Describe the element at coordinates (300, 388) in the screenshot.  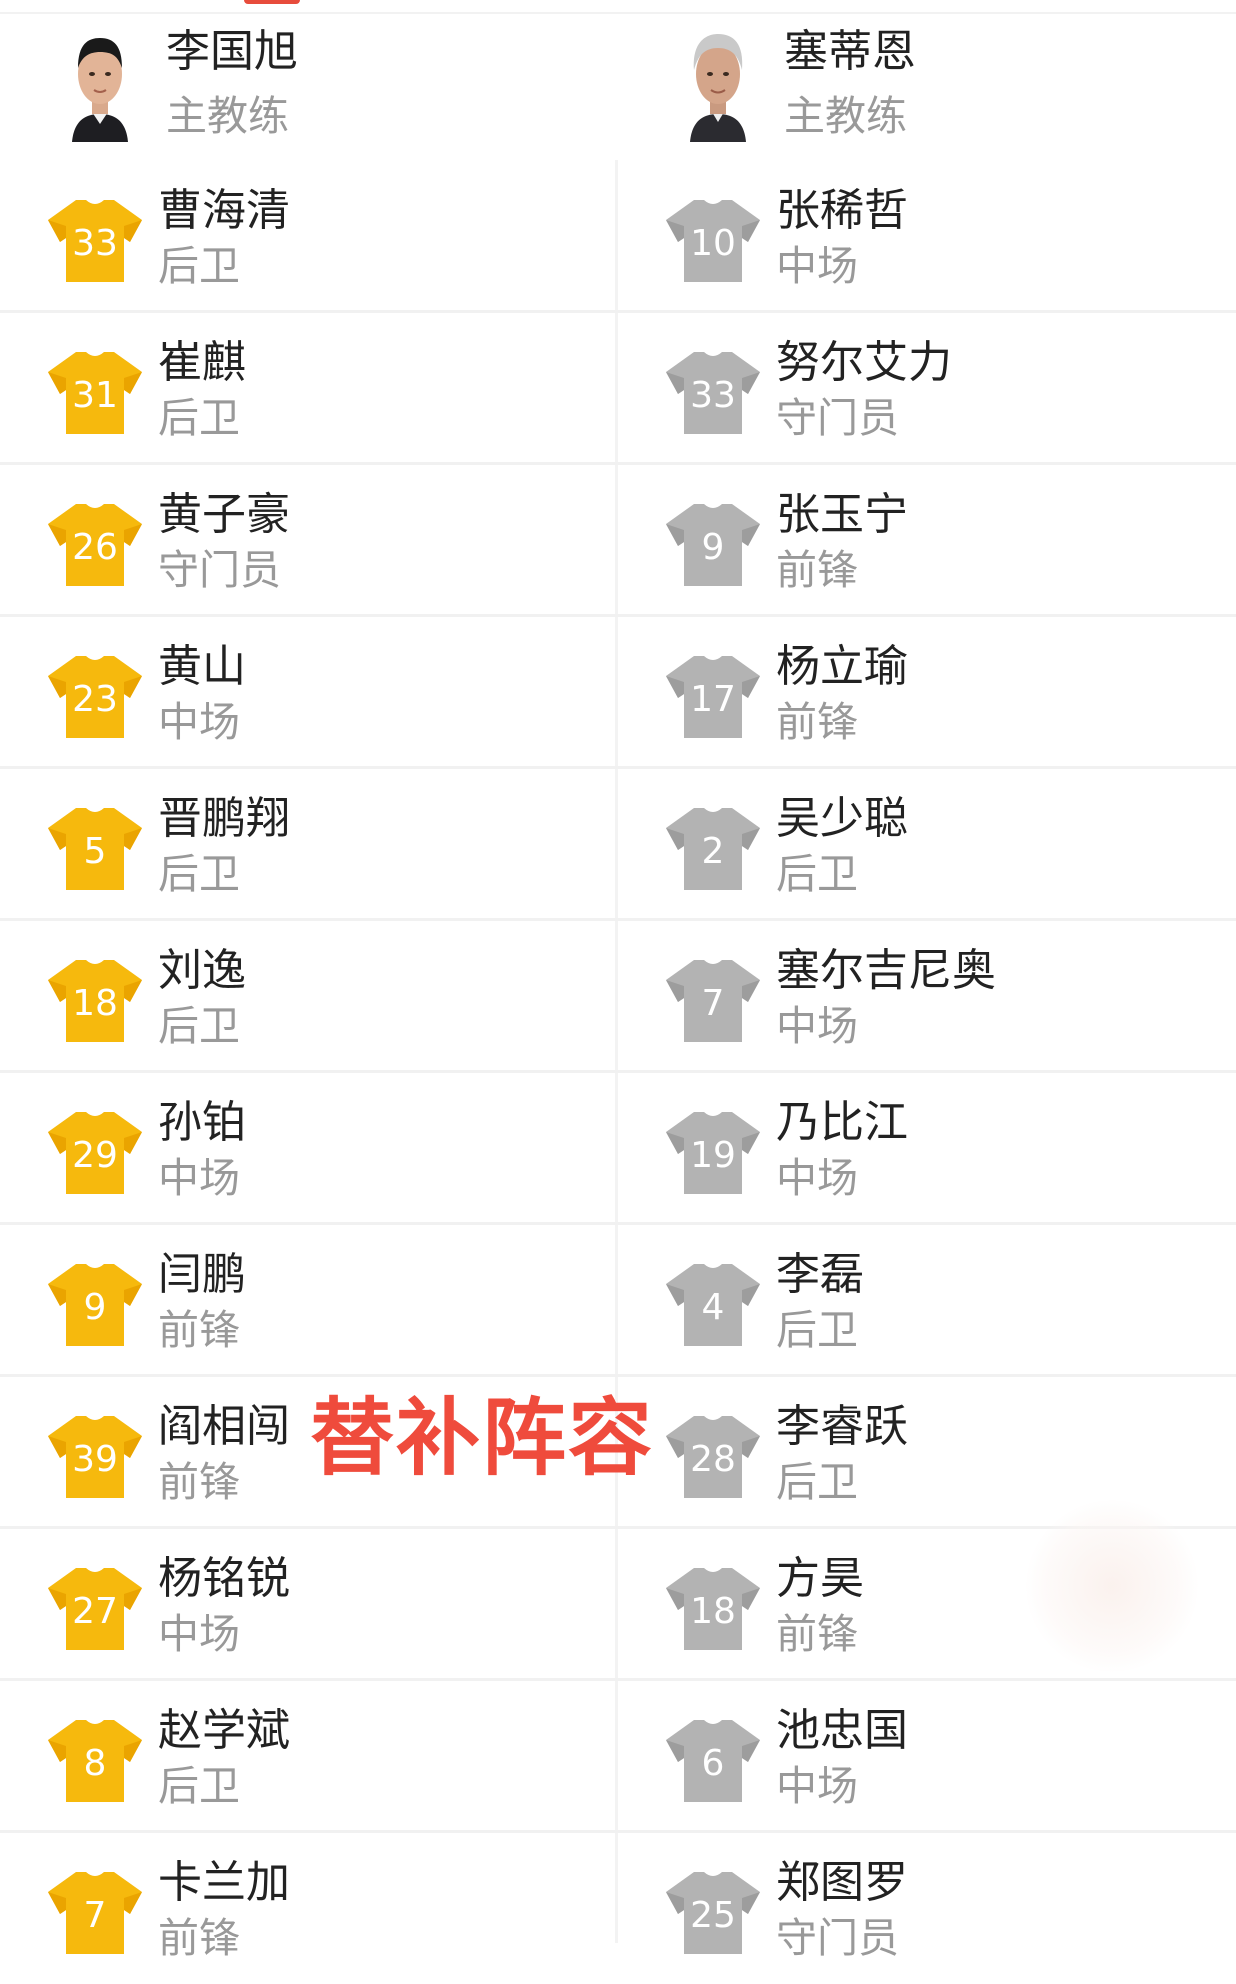
I see `home-player-row: 31 崔麒后卫` at that location.